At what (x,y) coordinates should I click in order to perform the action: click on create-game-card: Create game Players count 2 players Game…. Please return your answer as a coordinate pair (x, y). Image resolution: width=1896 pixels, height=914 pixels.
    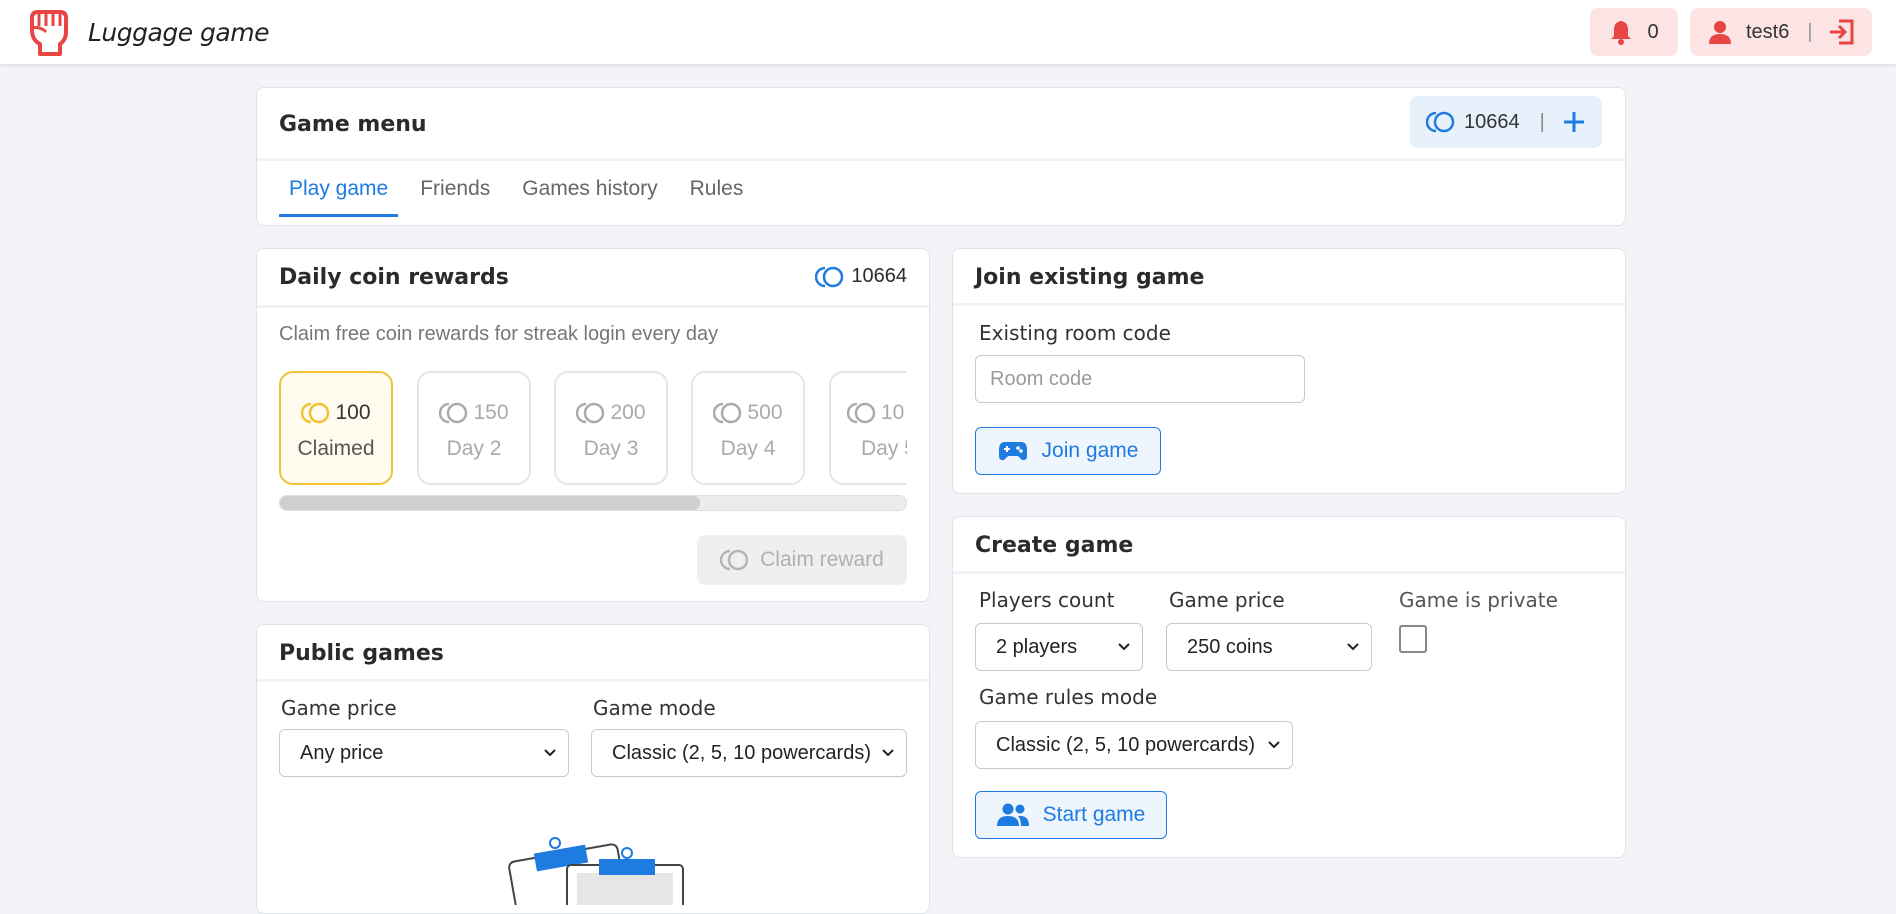
    Looking at the image, I should click on (1289, 687).